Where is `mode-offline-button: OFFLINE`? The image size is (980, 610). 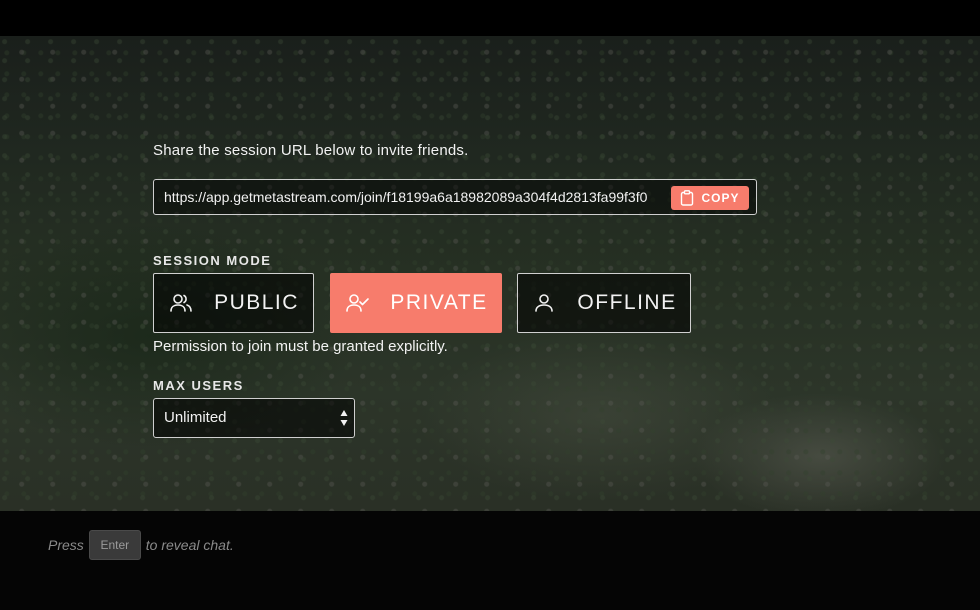
mode-offline-button: OFFLINE is located at coordinates (604, 303).